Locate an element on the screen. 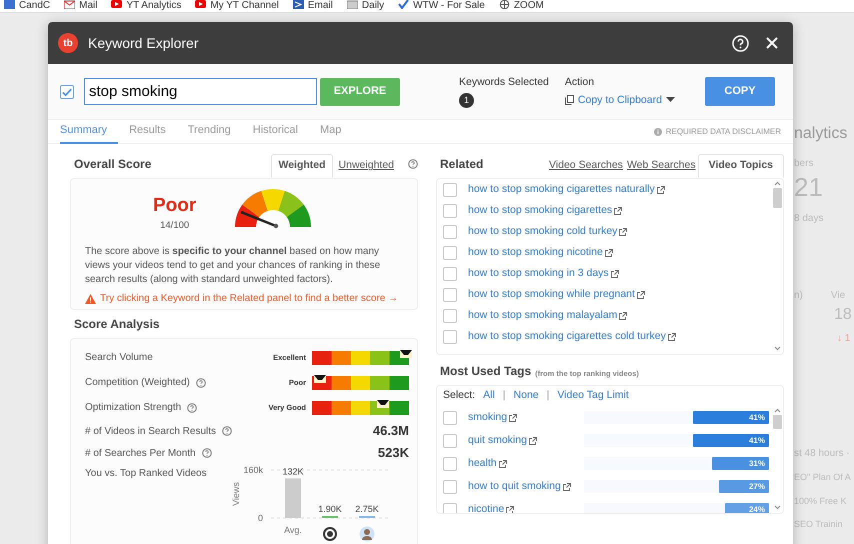  tab: Summary is located at coordinates (89, 132).